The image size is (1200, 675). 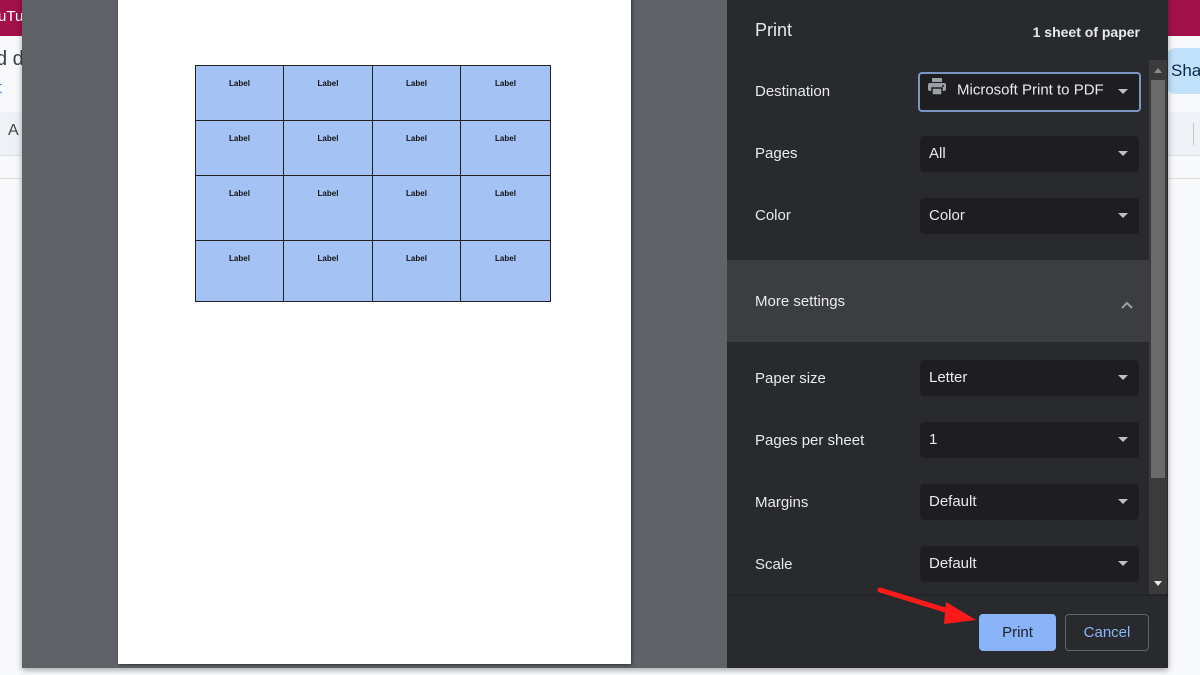 I want to click on sheet-count: 1 sheet of paper, so click(x=1086, y=32).